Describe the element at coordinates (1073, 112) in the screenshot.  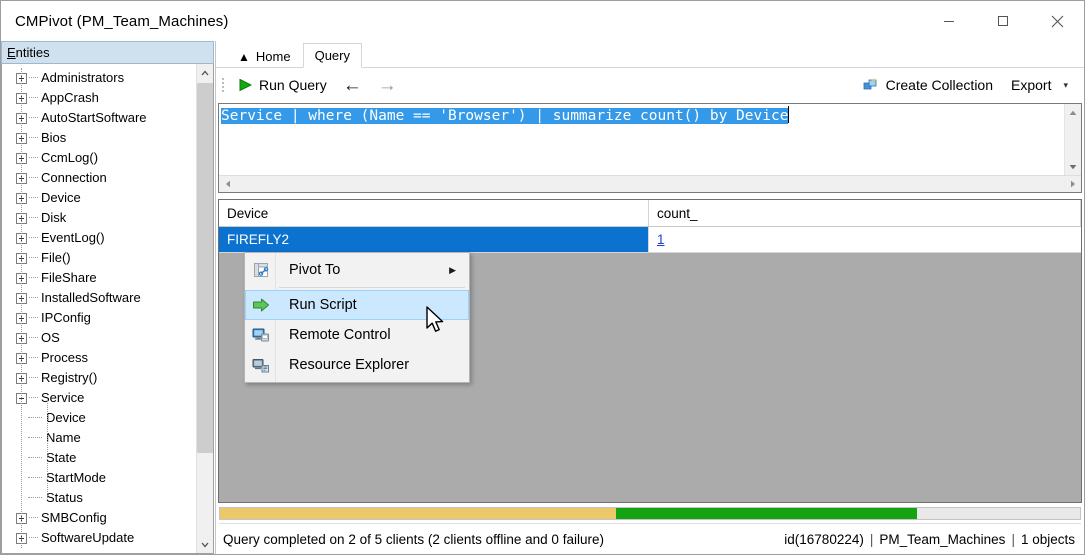
I see `editor-scroll-up-button` at that location.